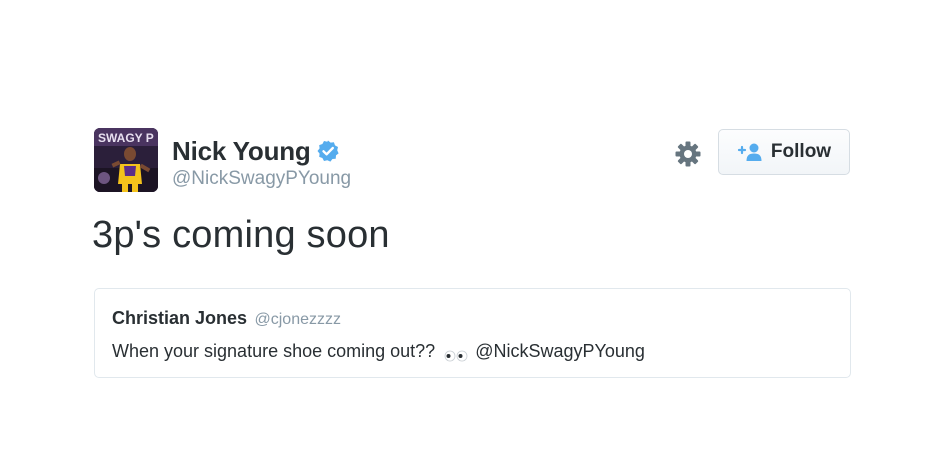 This screenshot has height=470, width=940. What do you see at coordinates (298, 319) in the screenshot?
I see `quoted-author-handle: @cjonezzzz` at bounding box center [298, 319].